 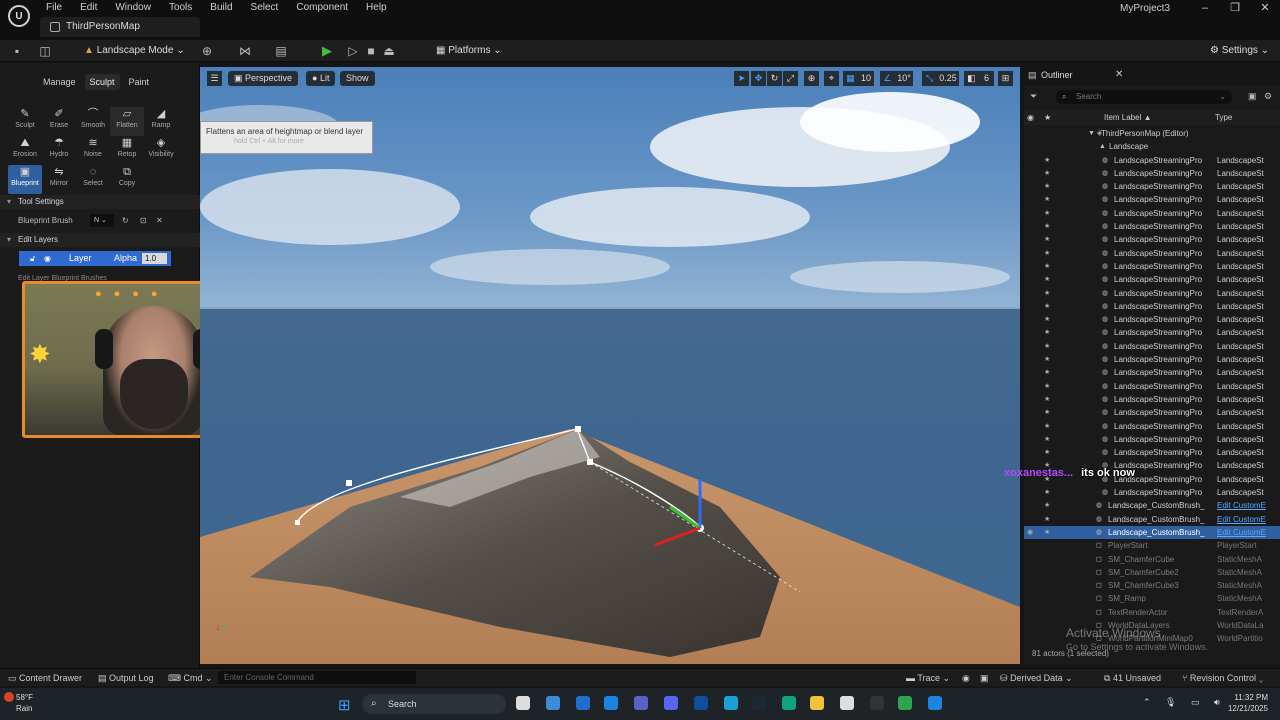 I want to click on blueprint-brush-select: N ⌄, so click(x=102, y=220).